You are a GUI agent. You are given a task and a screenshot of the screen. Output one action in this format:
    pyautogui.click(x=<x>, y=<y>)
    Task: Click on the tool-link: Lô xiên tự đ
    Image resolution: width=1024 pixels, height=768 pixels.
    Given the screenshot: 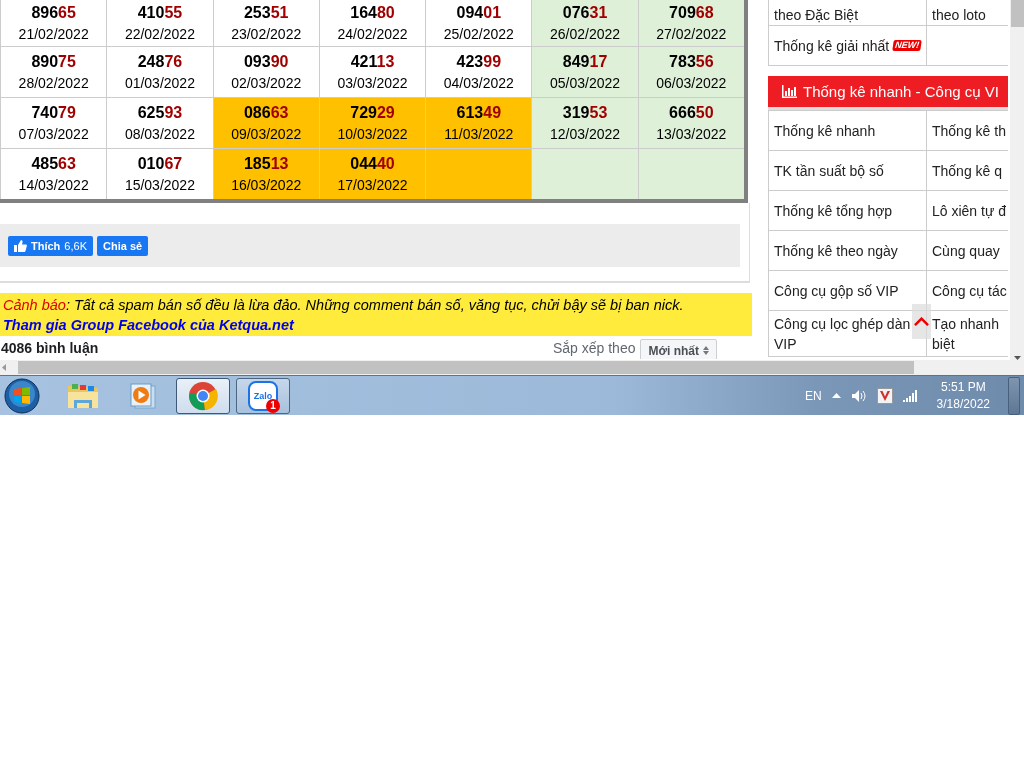 What is the action you would take?
    pyautogui.click(x=969, y=210)
    